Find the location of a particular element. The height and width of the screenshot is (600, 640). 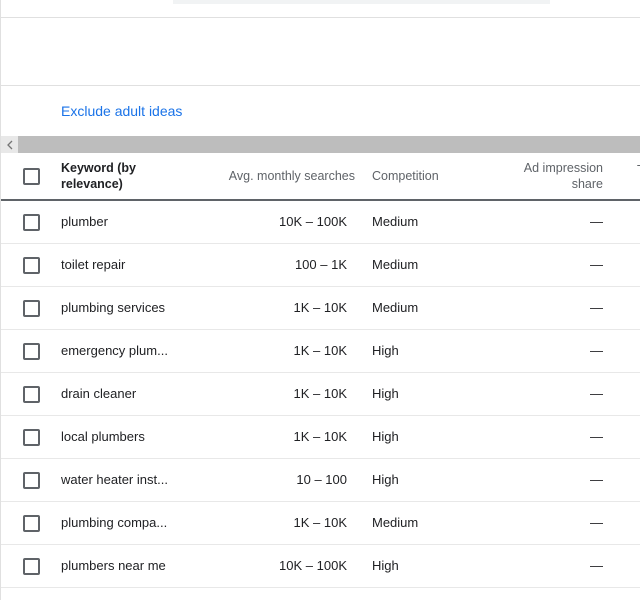

keyword-cell: plumber is located at coordinates (84, 221).